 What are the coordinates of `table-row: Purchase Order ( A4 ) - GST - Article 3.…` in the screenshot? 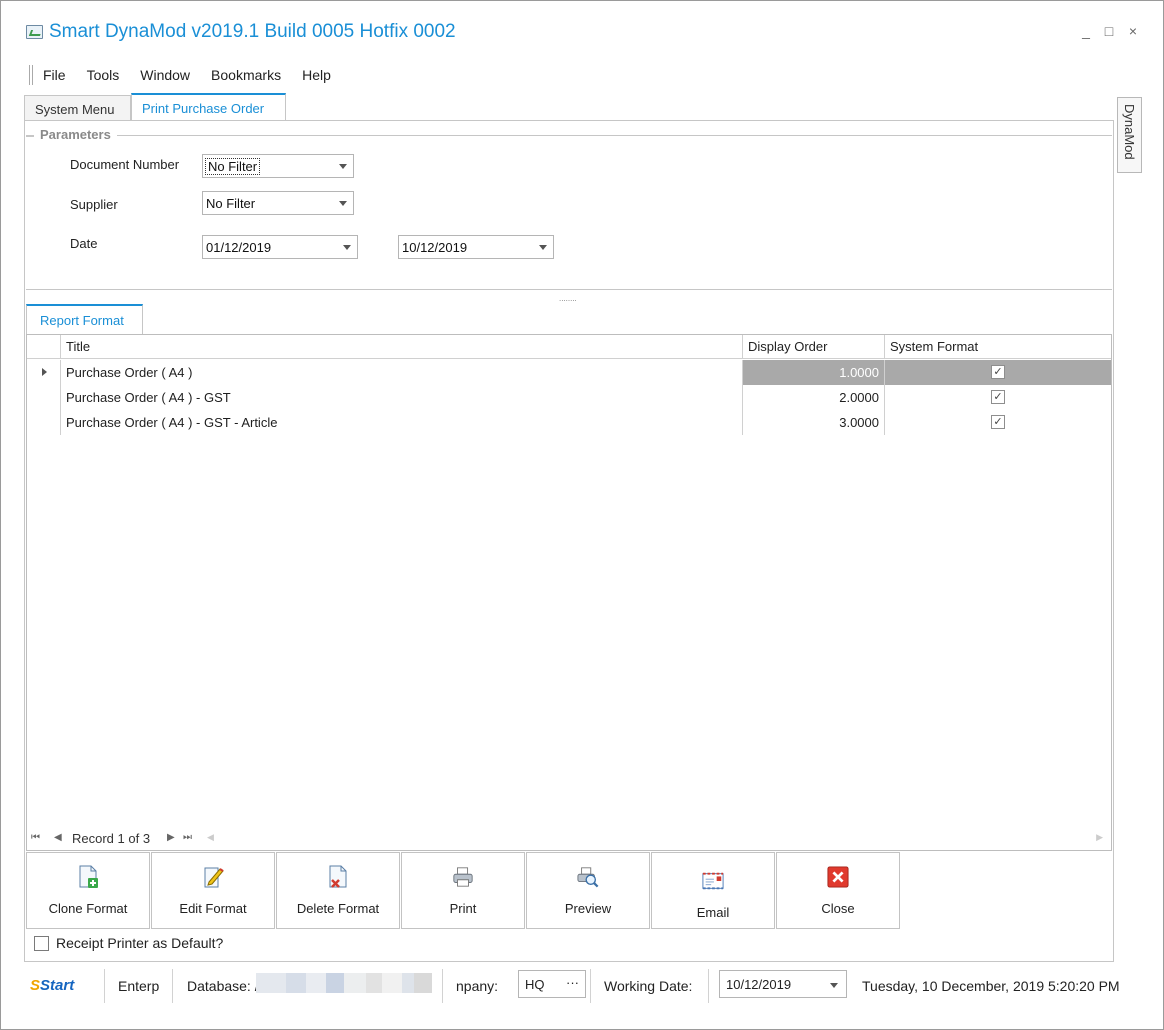 It's located at (569, 422).